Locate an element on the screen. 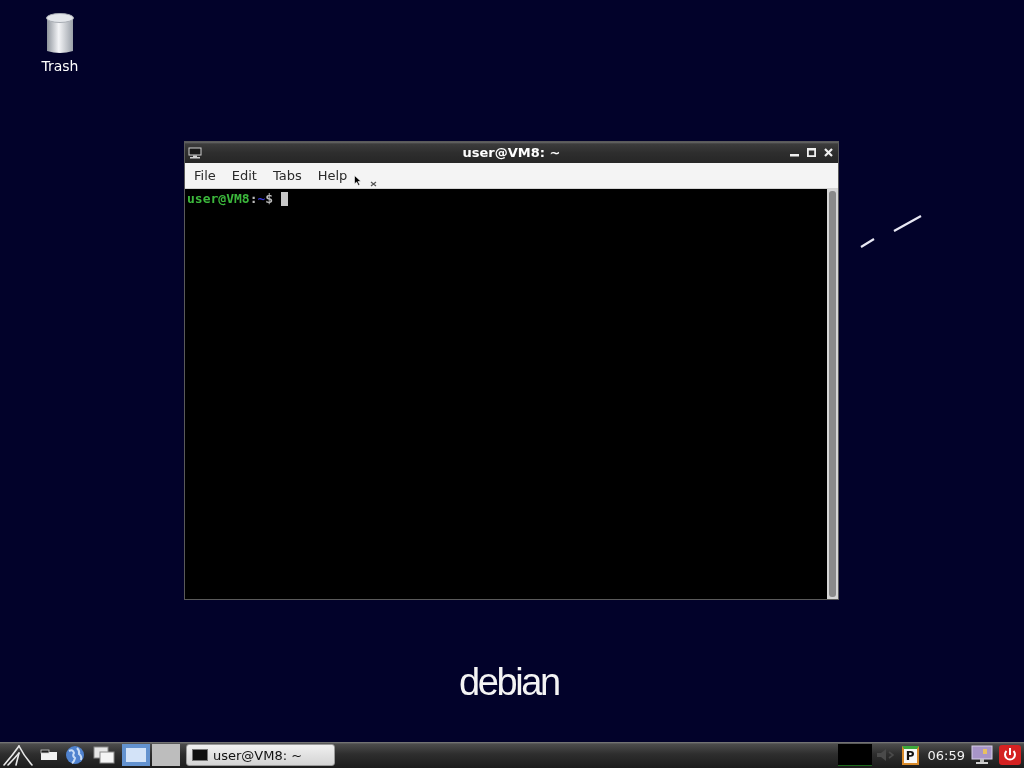  wallpaper-logo-text: debian is located at coordinates (509, 682).